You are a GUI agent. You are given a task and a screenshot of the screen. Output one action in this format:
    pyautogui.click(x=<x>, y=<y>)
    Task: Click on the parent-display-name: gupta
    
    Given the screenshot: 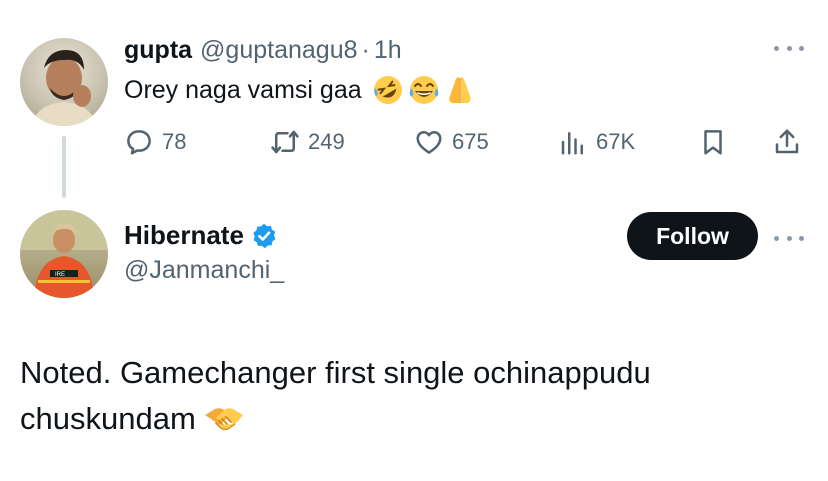 What is the action you would take?
    pyautogui.click(x=158, y=50)
    